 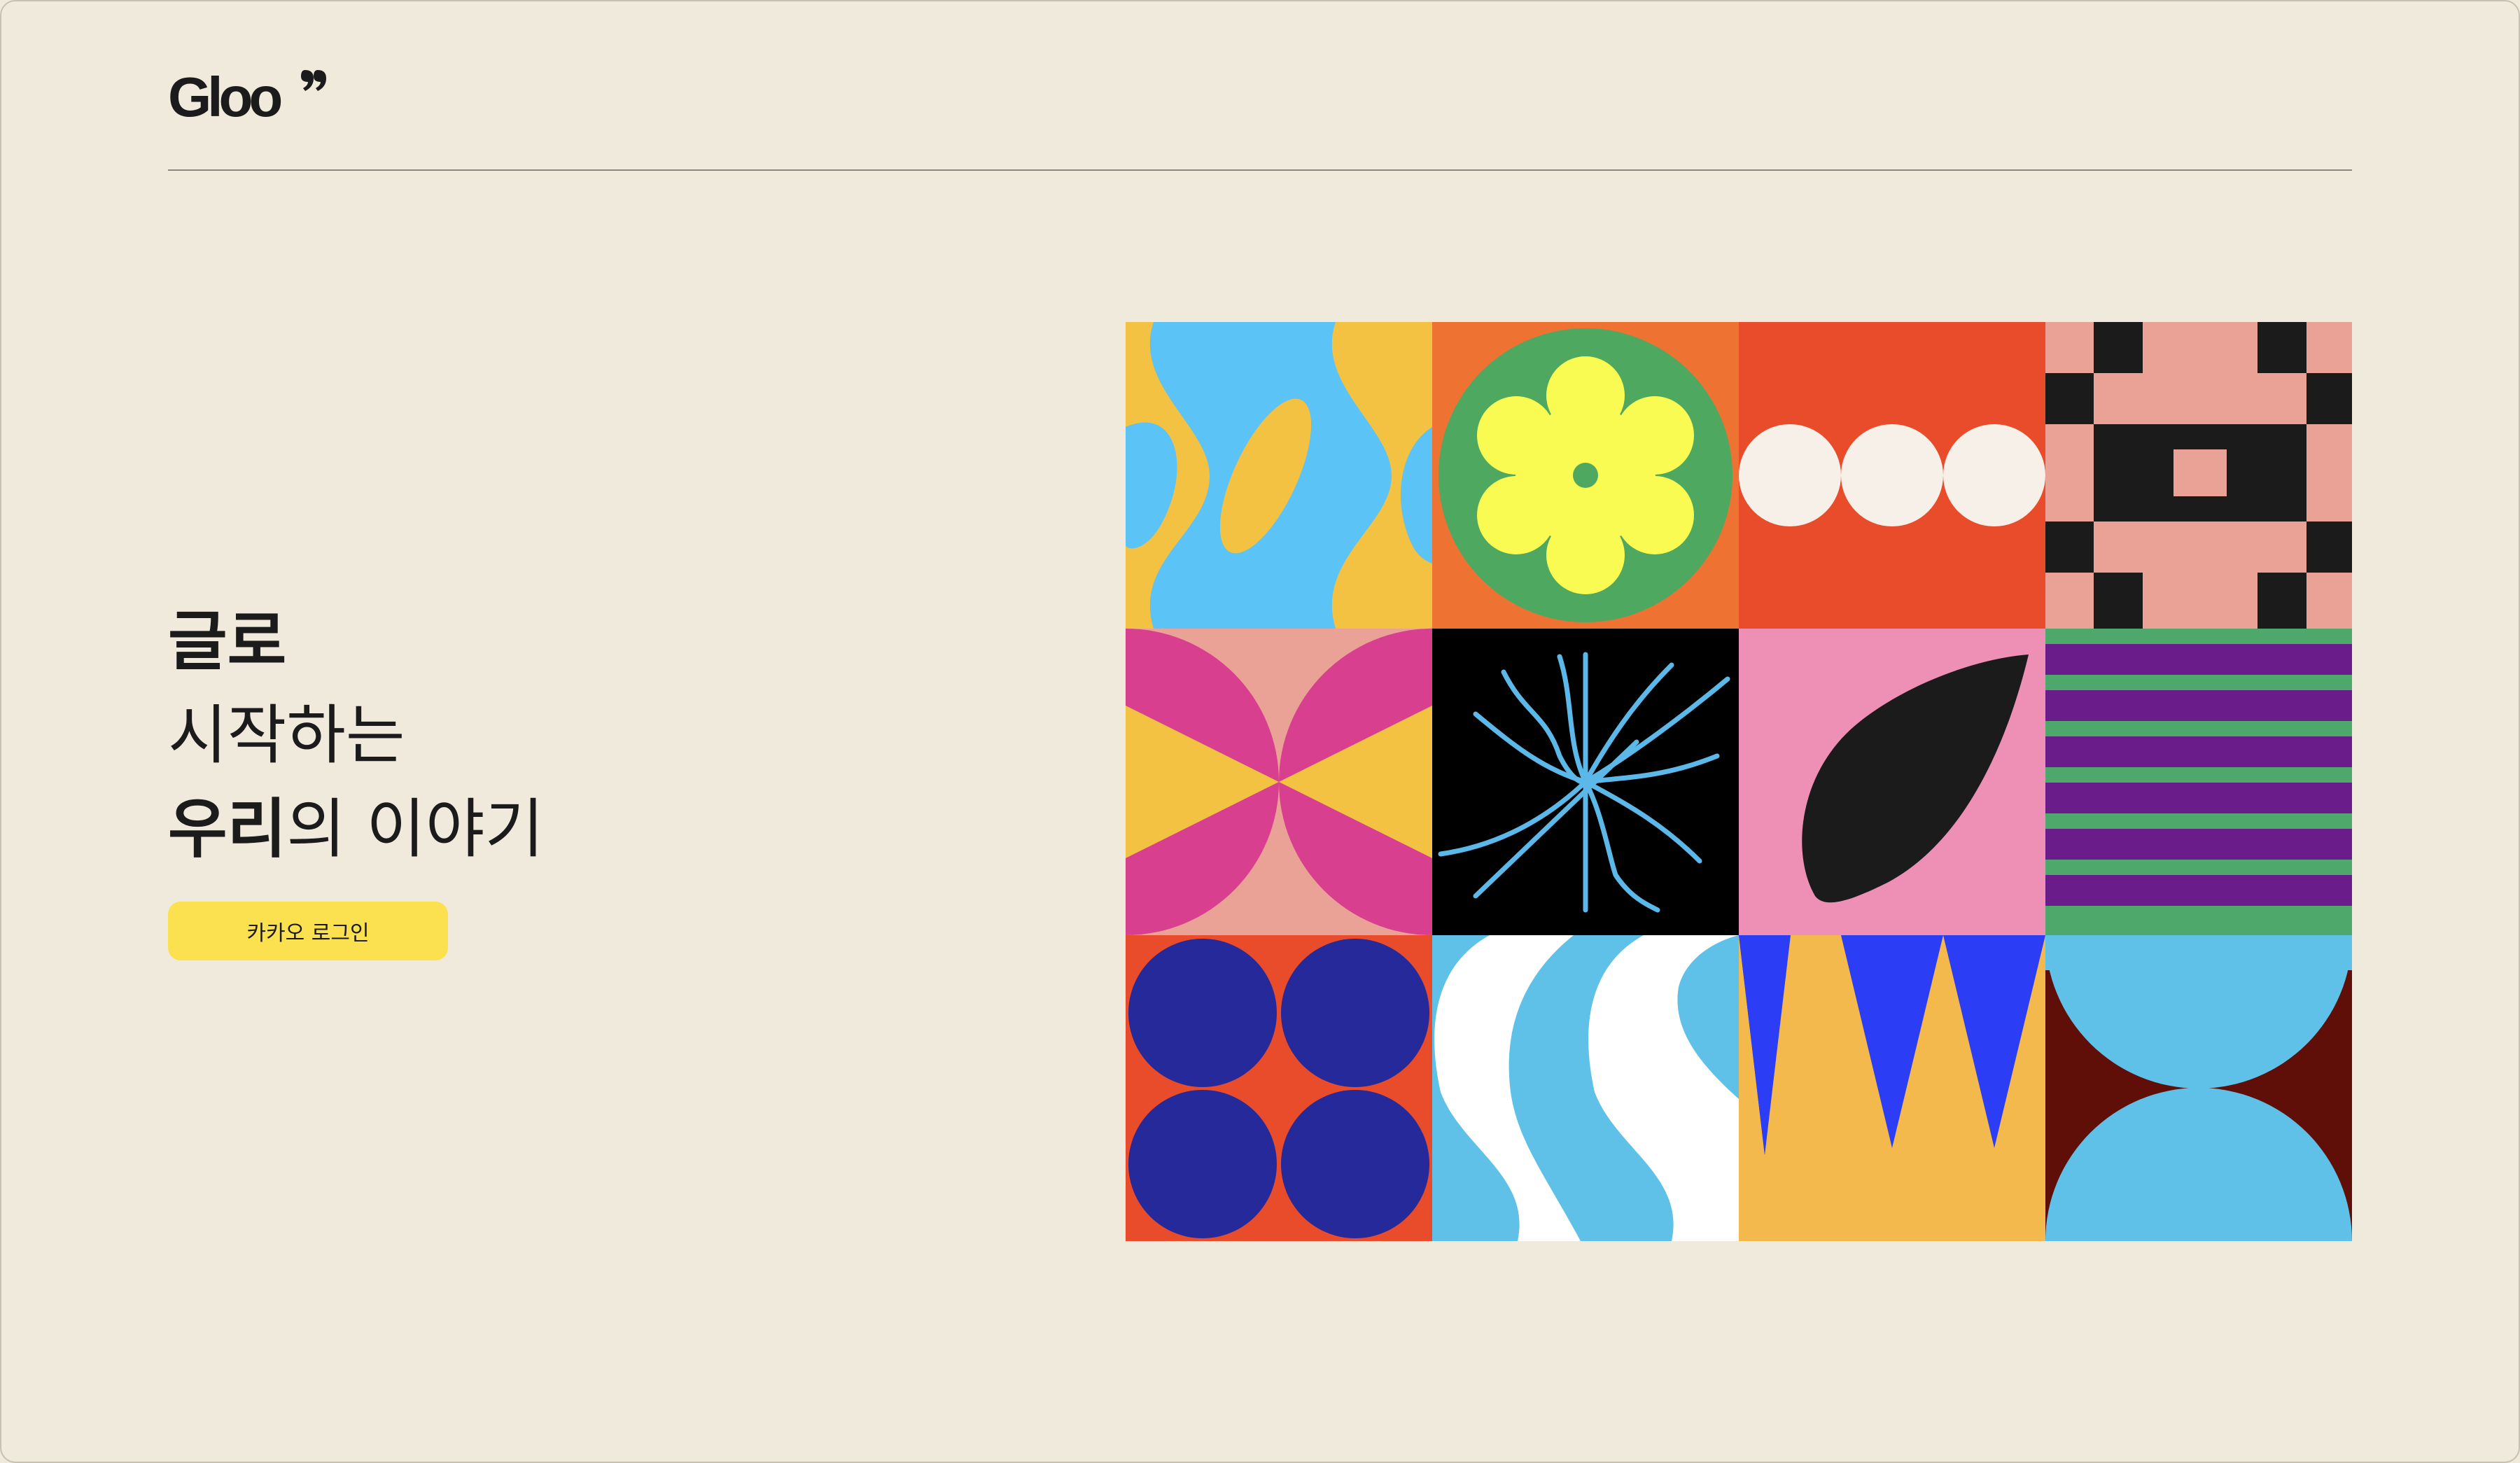 What do you see at coordinates (1260, 170) in the screenshot?
I see `header-divider` at bounding box center [1260, 170].